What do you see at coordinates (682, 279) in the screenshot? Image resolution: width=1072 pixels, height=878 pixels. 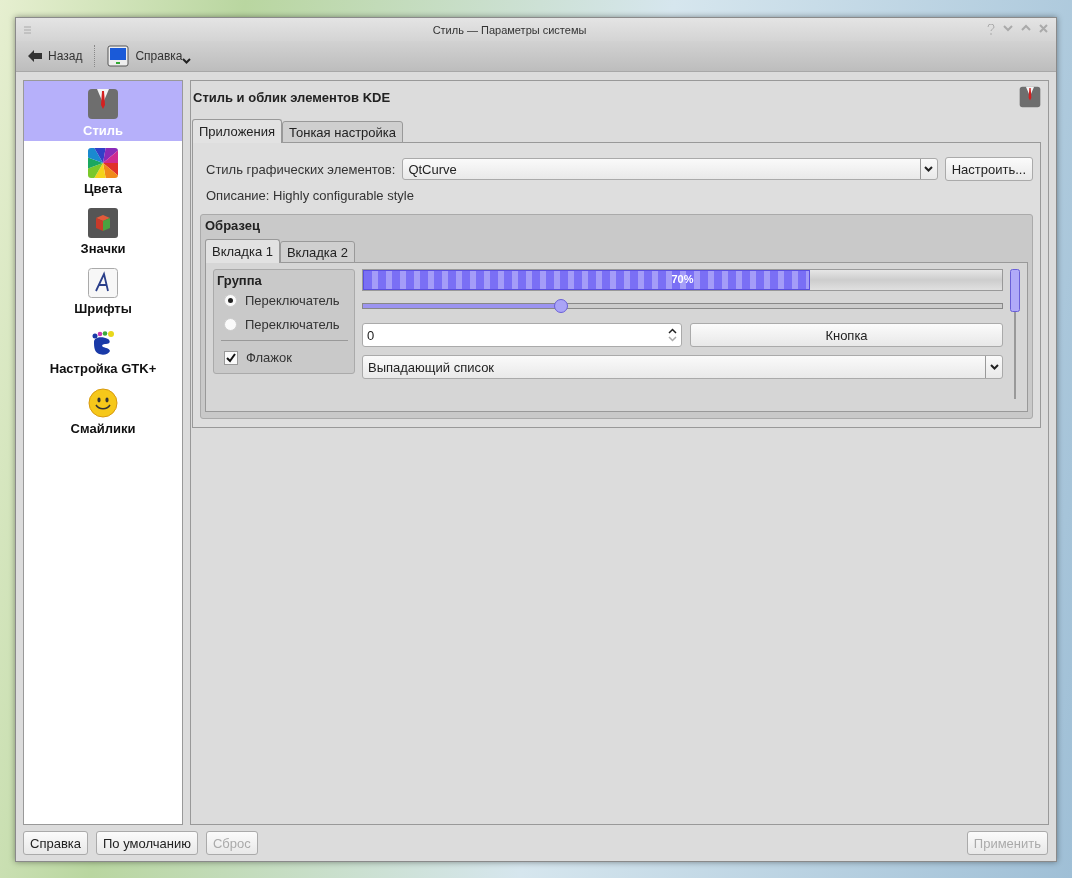 I see `progress-label: 70%` at bounding box center [682, 279].